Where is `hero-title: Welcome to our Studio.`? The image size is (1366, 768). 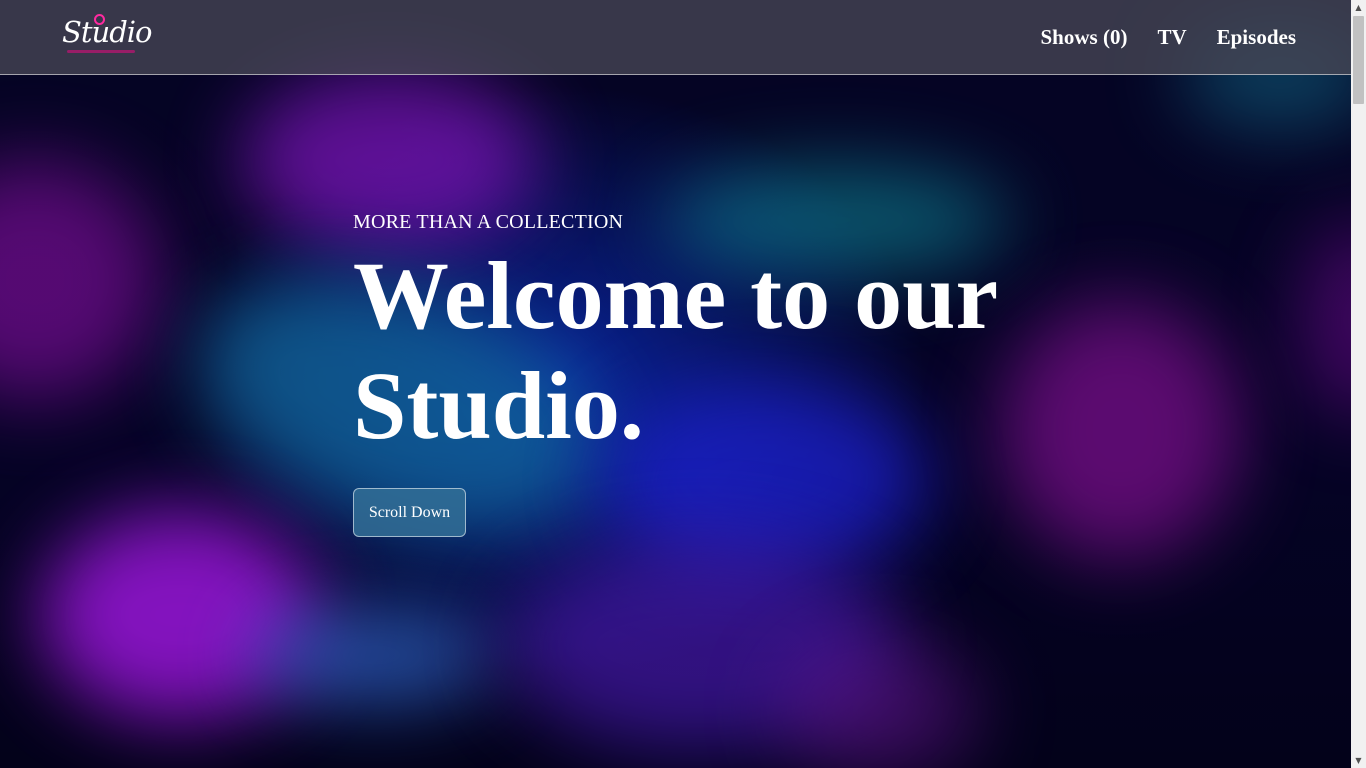 hero-title: Welcome to our Studio. is located at coordinates (675, 350).